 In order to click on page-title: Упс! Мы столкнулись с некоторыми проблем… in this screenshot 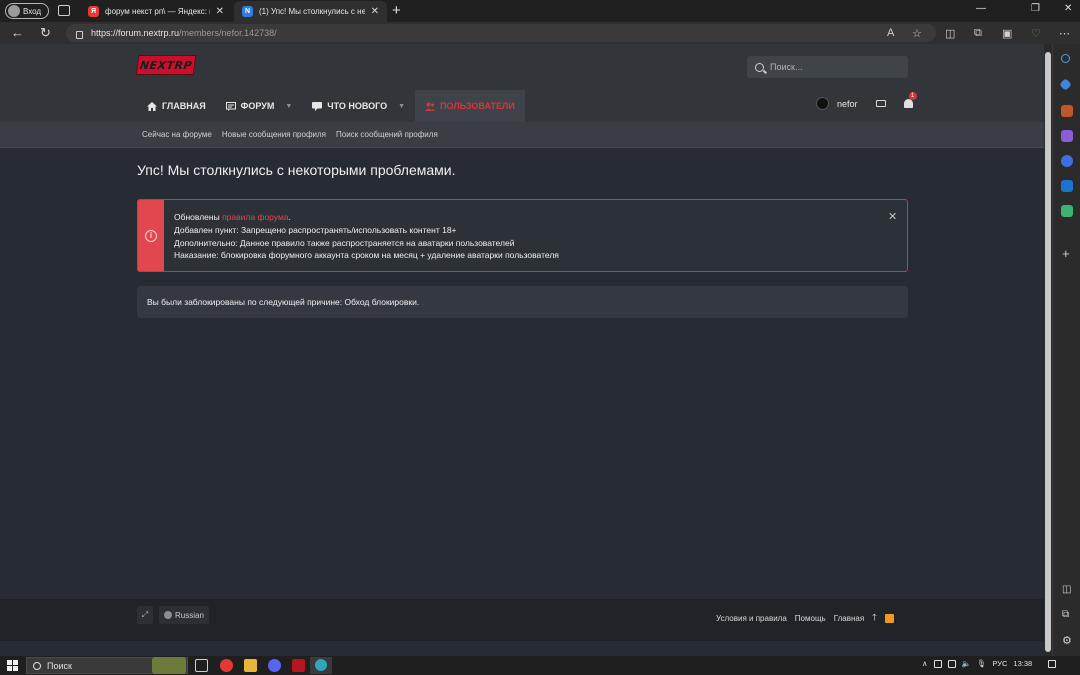, I will do `click(296, 170)`.